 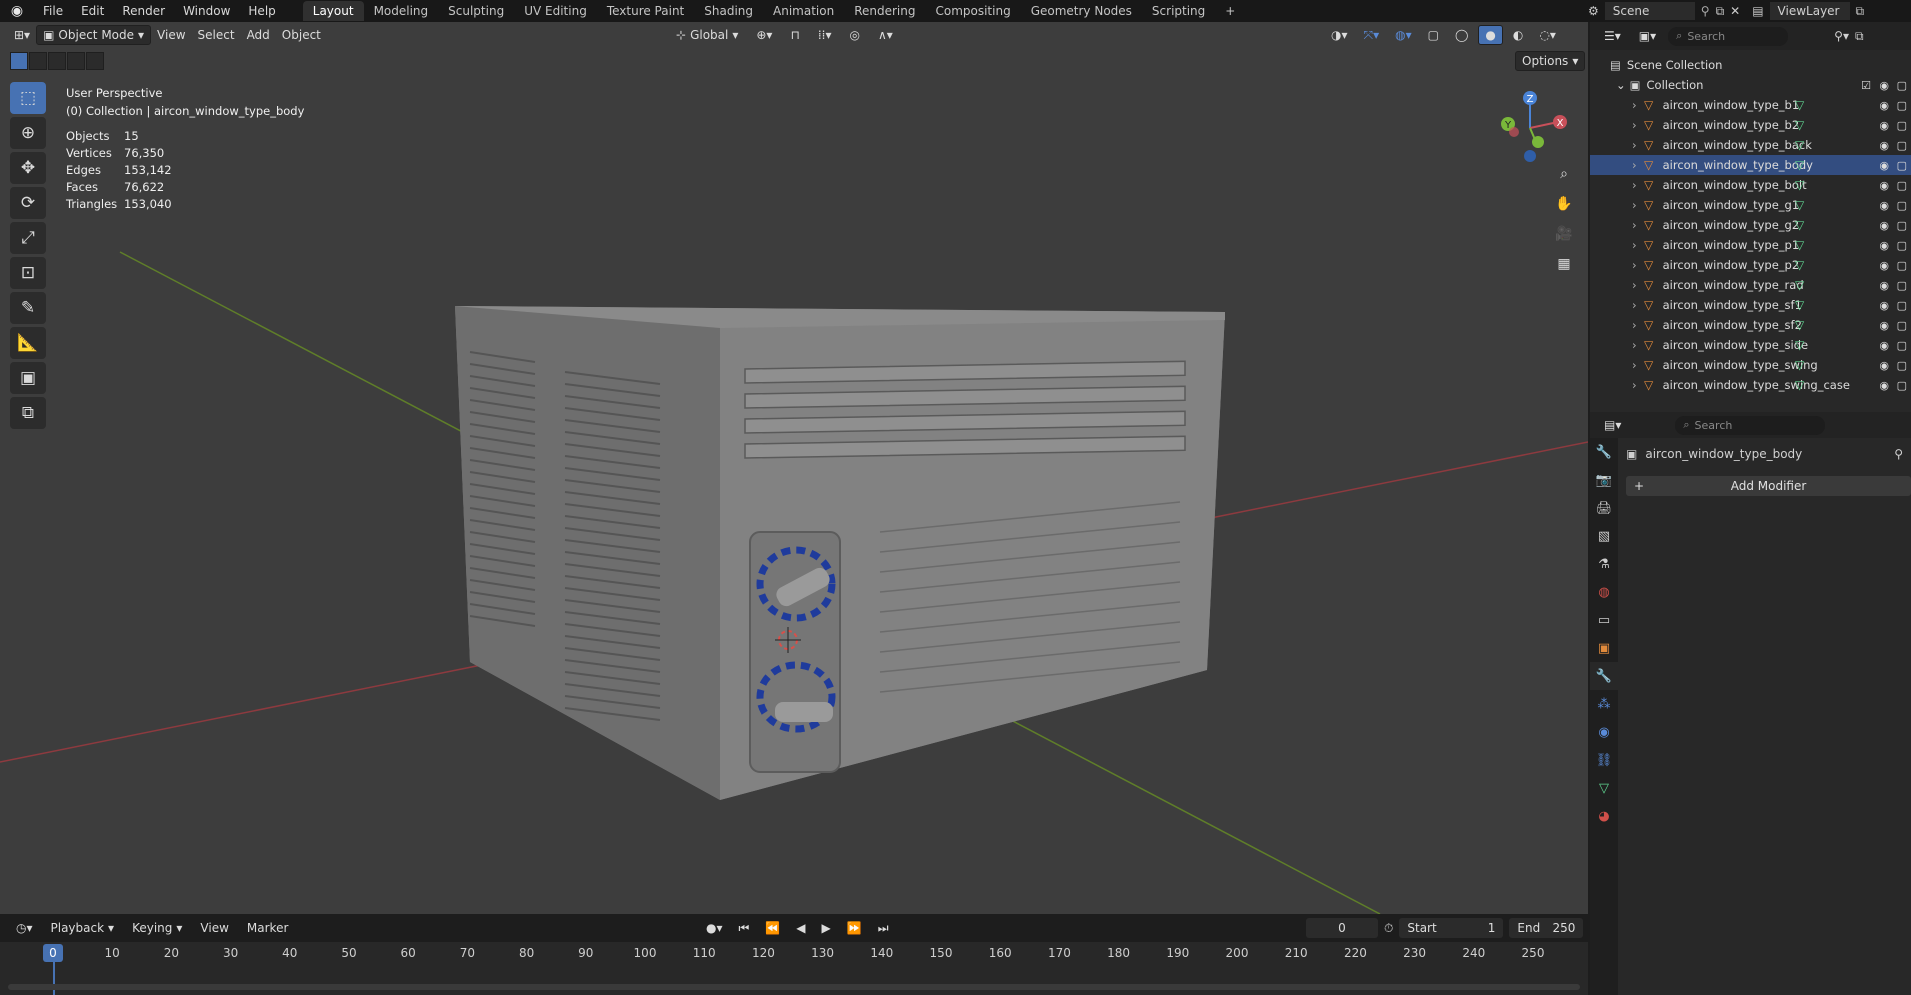 I want to click on end-frame-field: End 250, so click(x=1546, y=928).